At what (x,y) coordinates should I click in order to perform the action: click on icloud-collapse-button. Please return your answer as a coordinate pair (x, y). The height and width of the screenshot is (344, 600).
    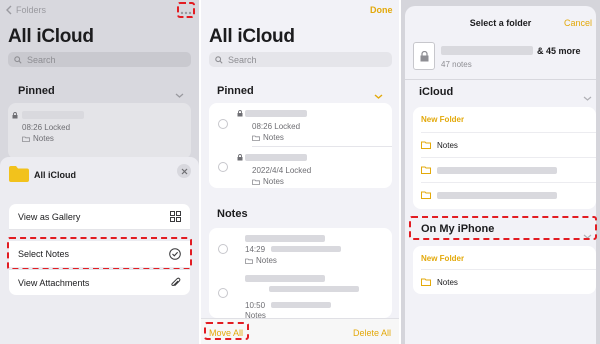
    Looking at the image, I should click on (587, 98).